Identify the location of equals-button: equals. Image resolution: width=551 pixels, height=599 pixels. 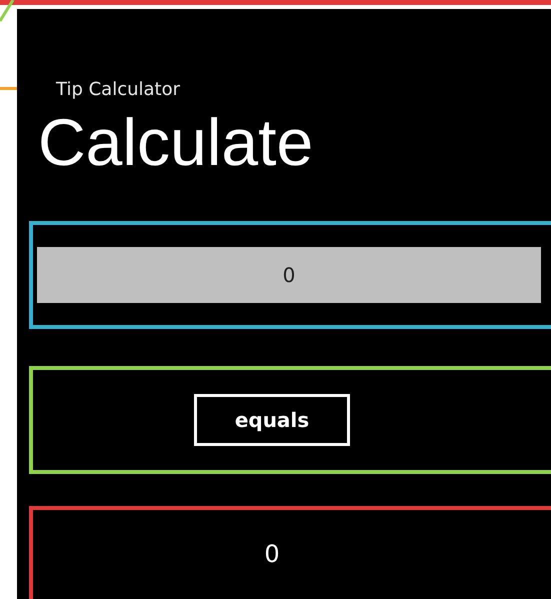
(272, 420).